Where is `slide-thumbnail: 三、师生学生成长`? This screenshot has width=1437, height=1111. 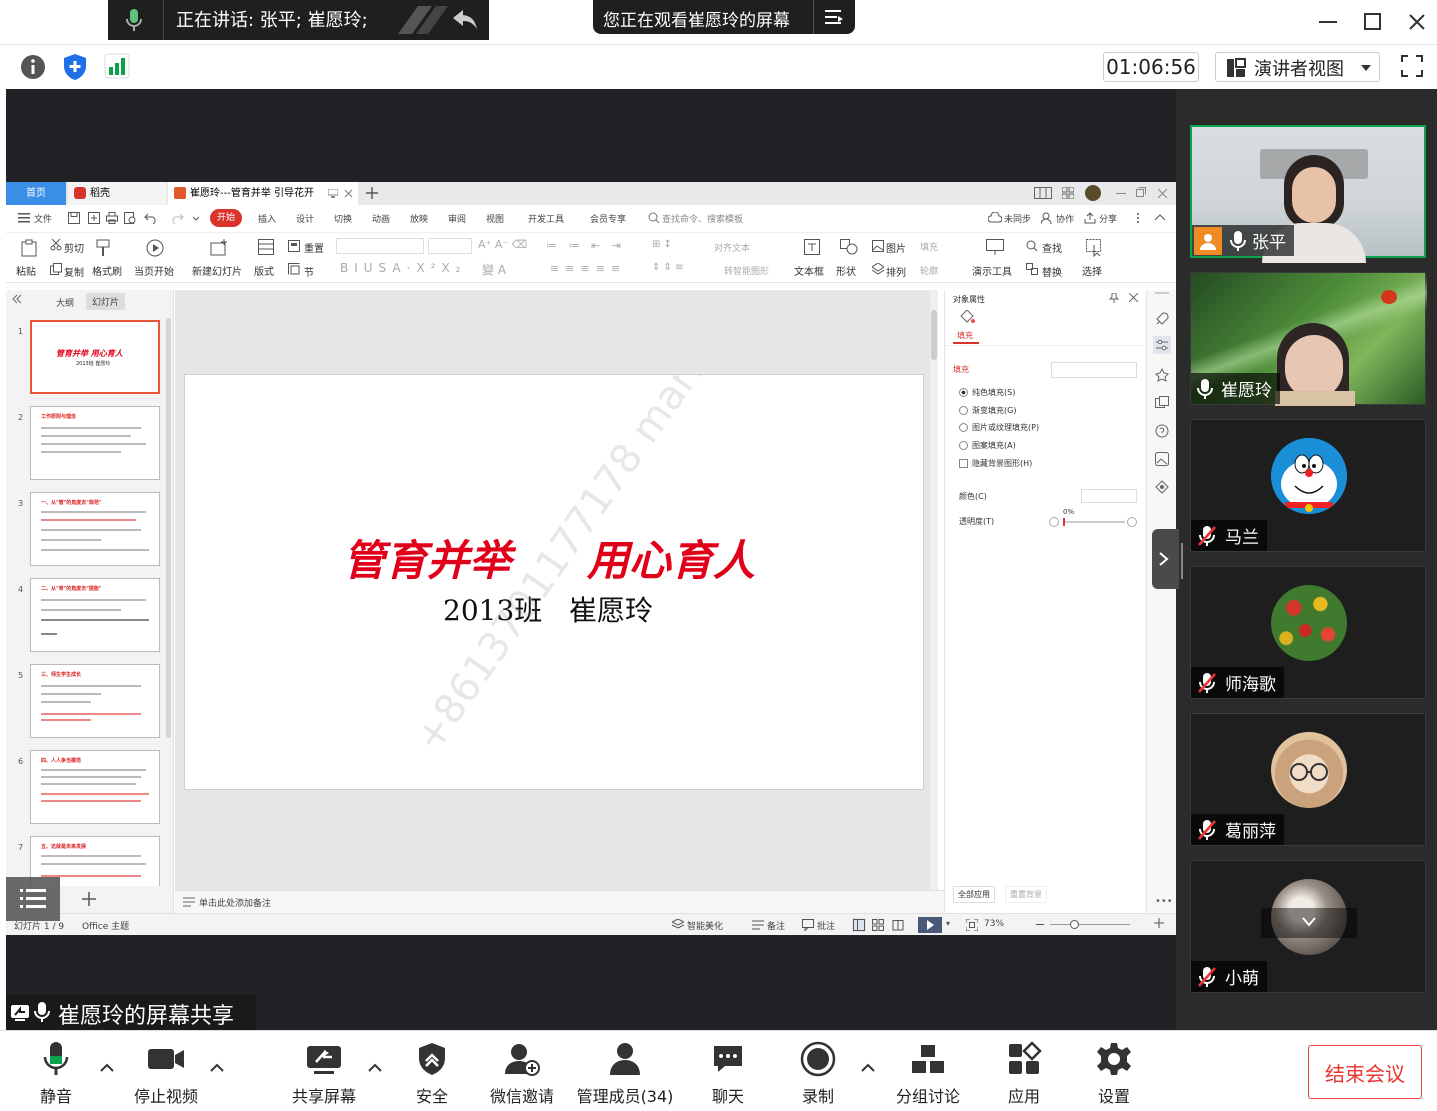 slide-thumbnail: 三、师生学生成长 is located at coordinates (95, 701).